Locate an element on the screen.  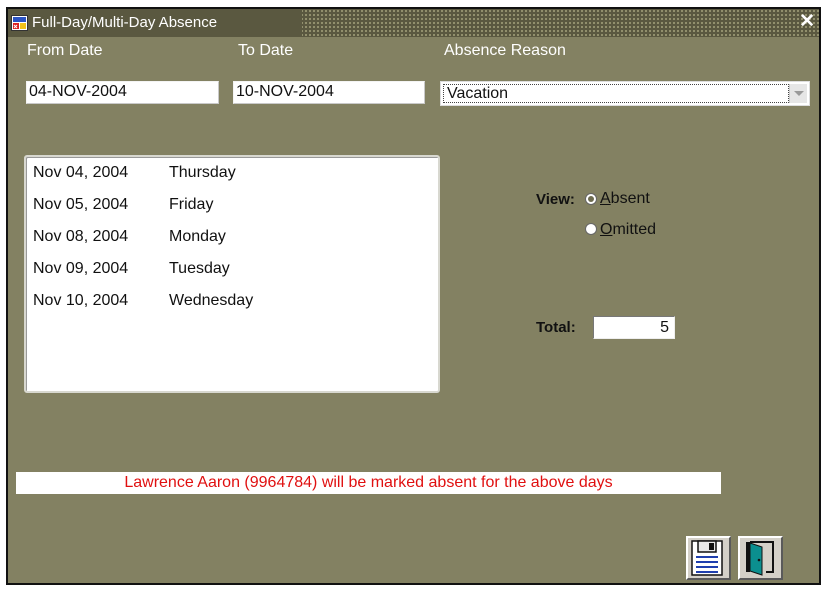
day-date: Nov 04, 2004 is located at coordinates (81, 172).